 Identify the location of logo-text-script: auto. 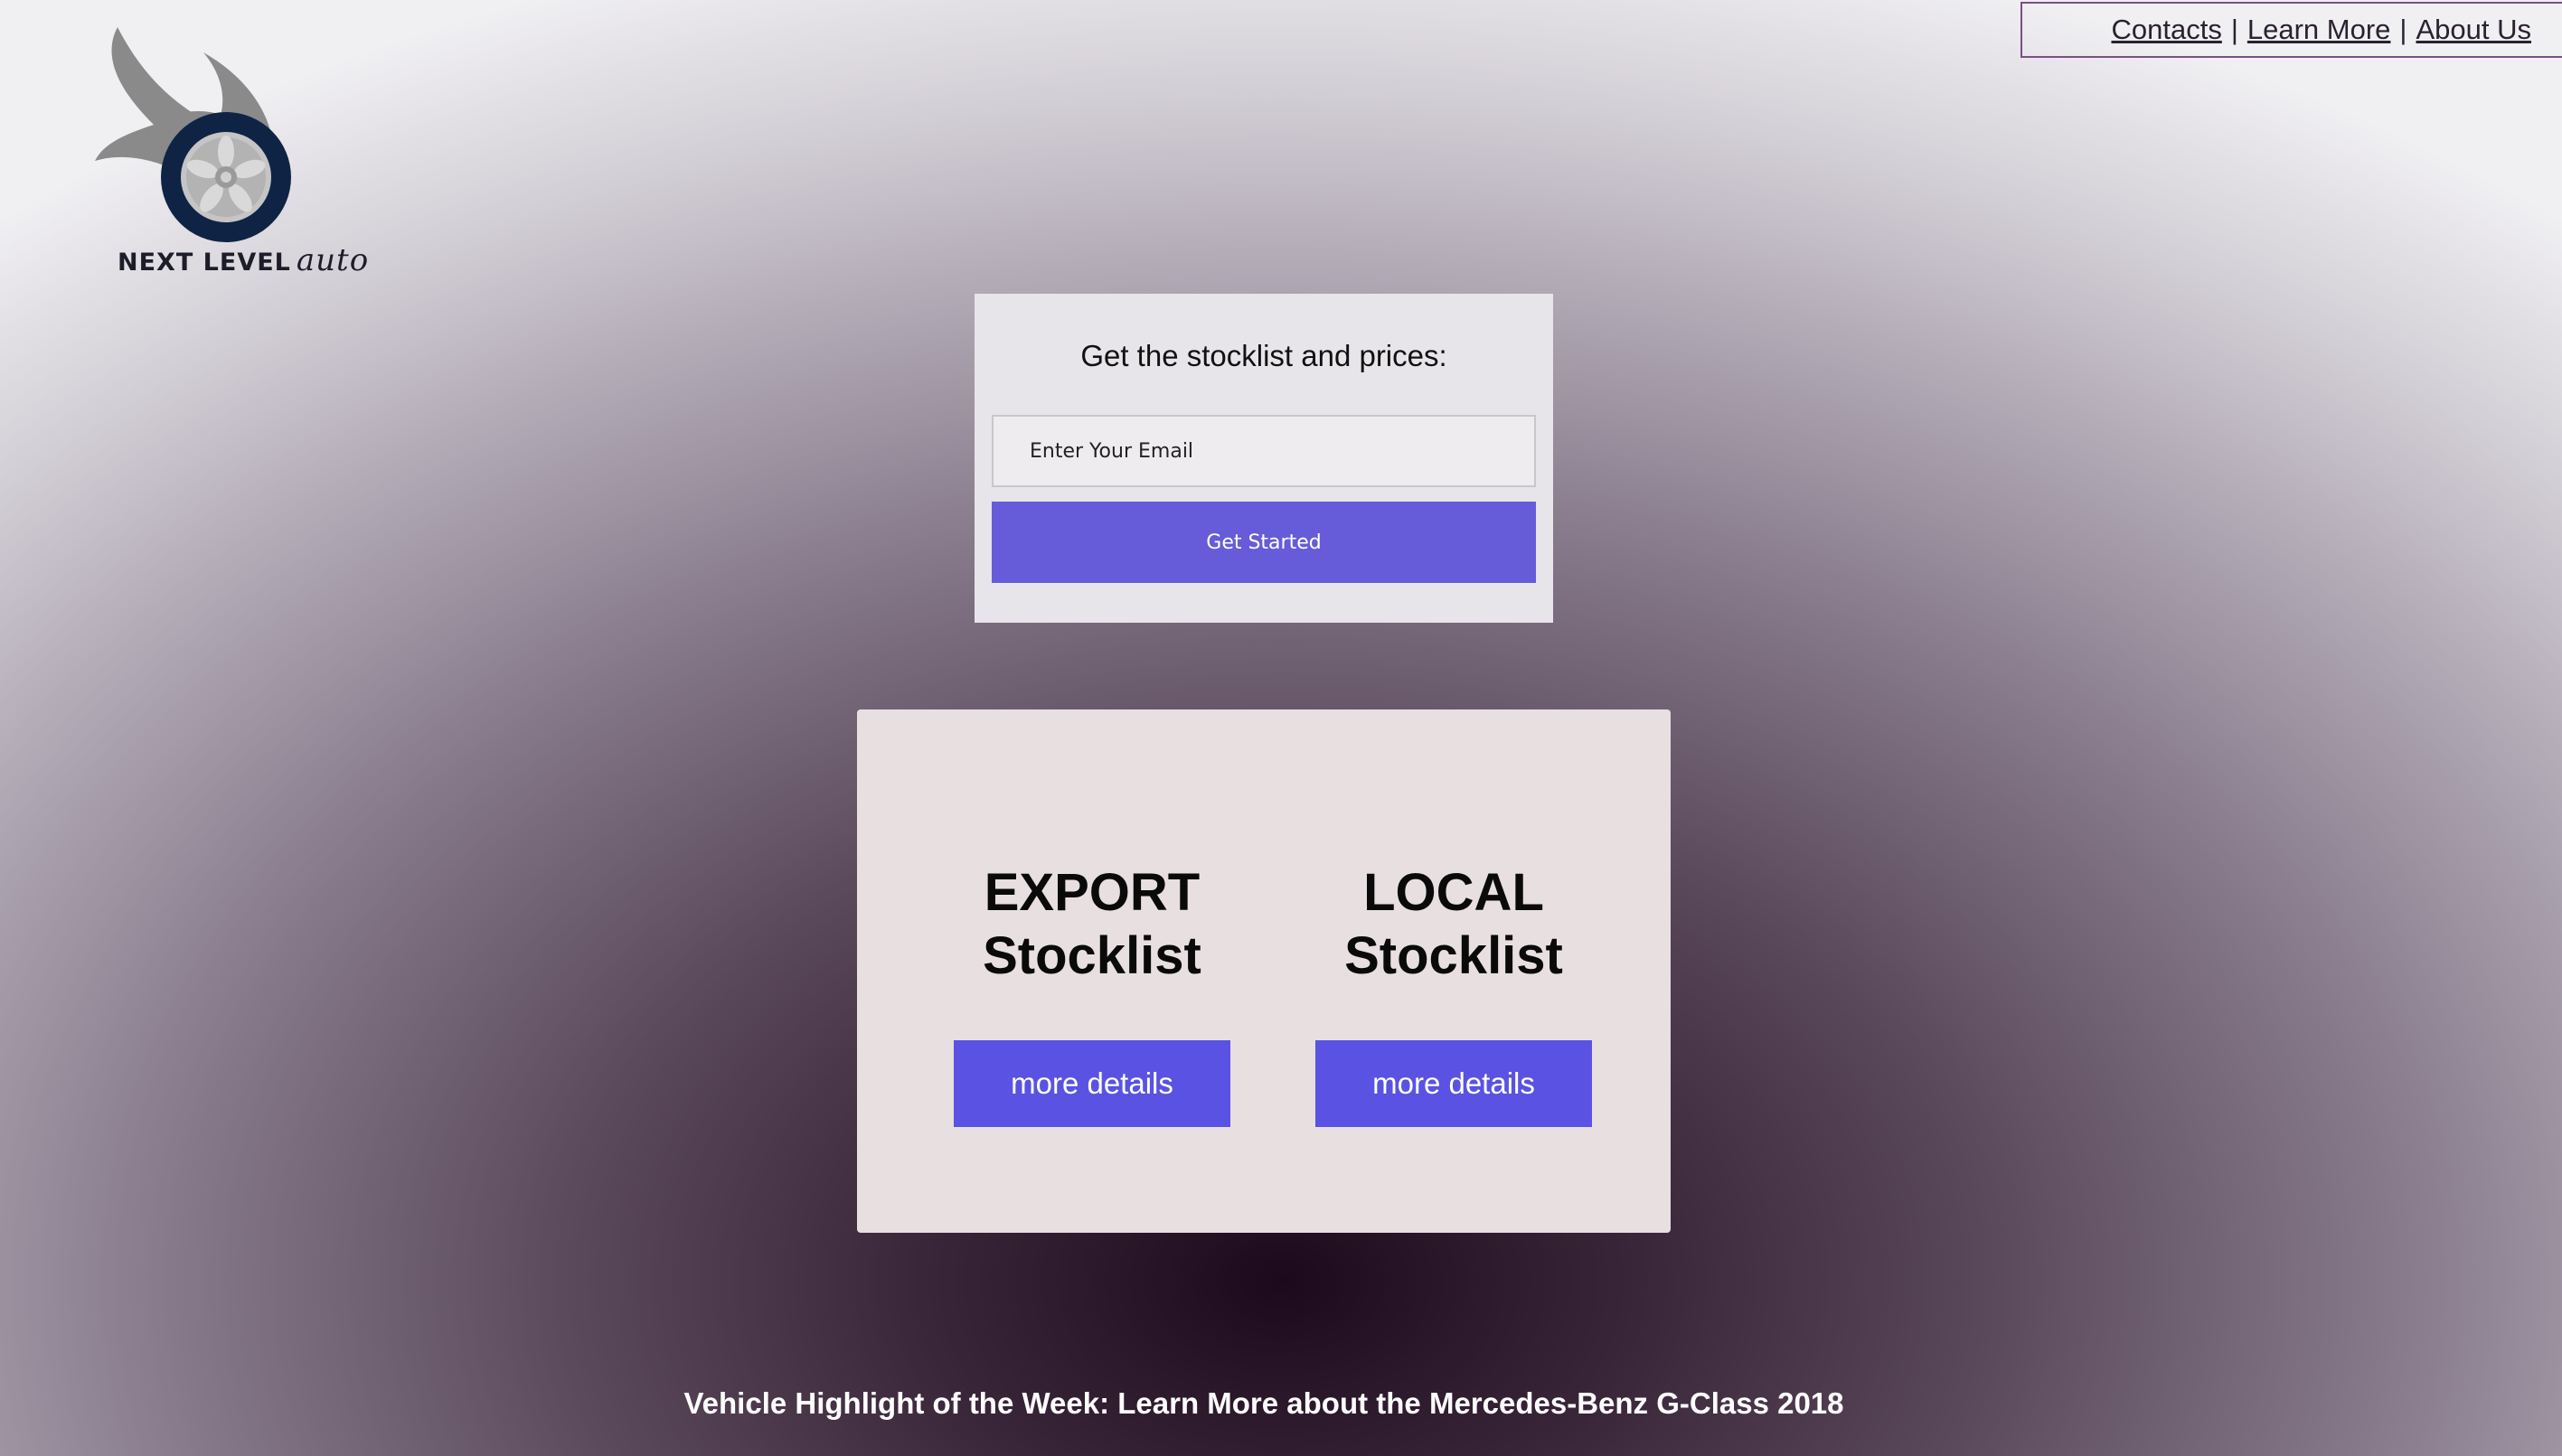
(333, 260).